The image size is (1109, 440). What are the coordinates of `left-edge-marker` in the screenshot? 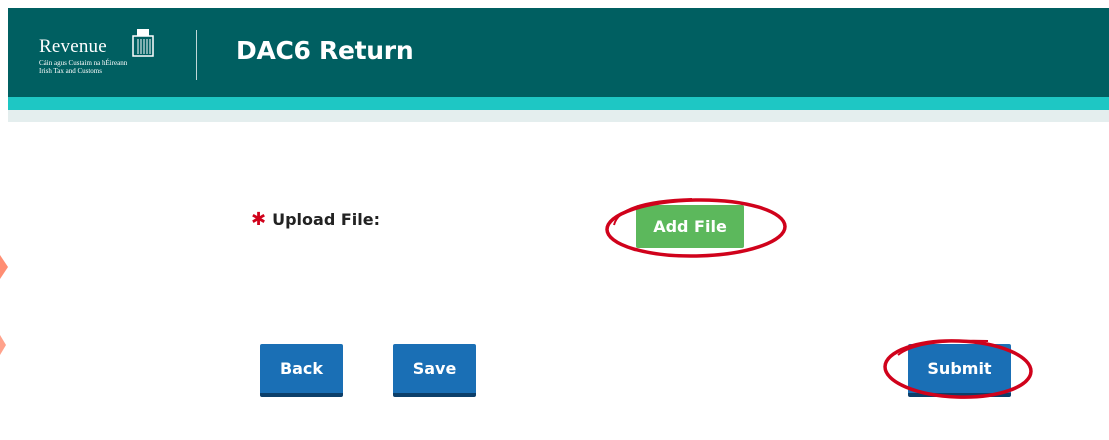 It's located at (4, 305).